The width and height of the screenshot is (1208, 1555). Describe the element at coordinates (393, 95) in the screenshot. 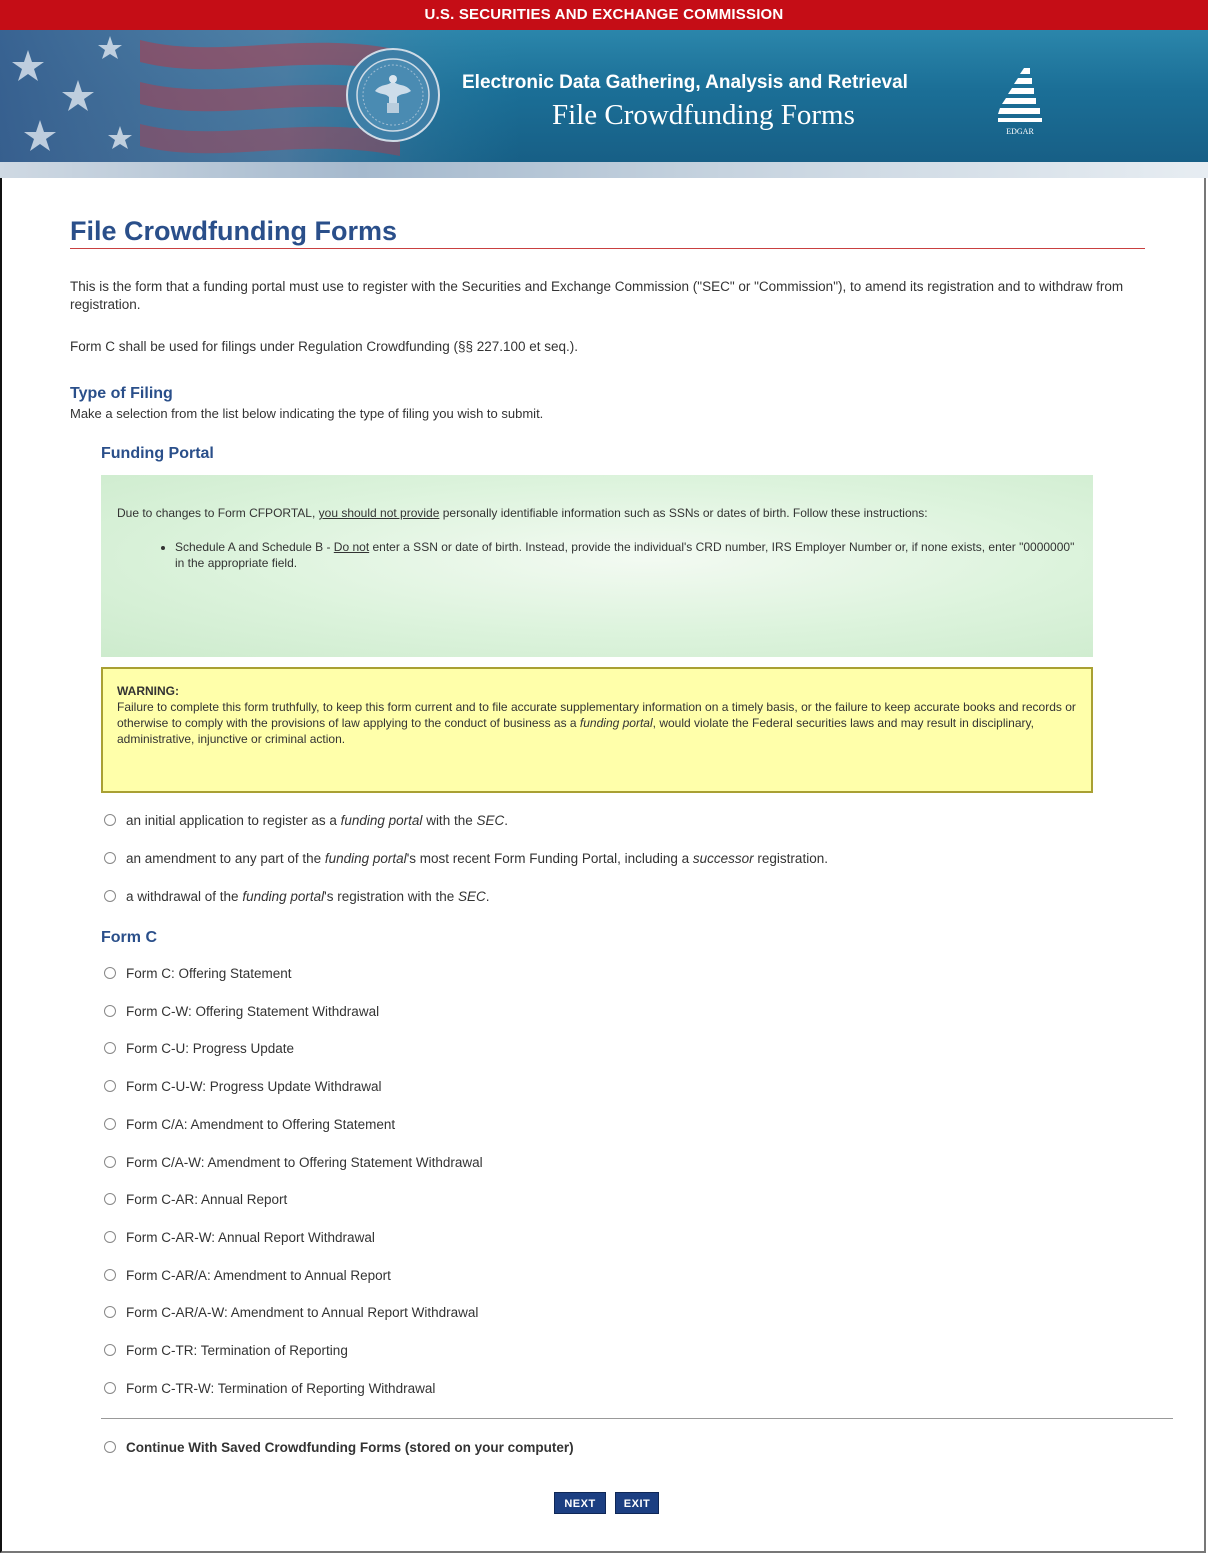

I see `sec-seal-icon` at that location.